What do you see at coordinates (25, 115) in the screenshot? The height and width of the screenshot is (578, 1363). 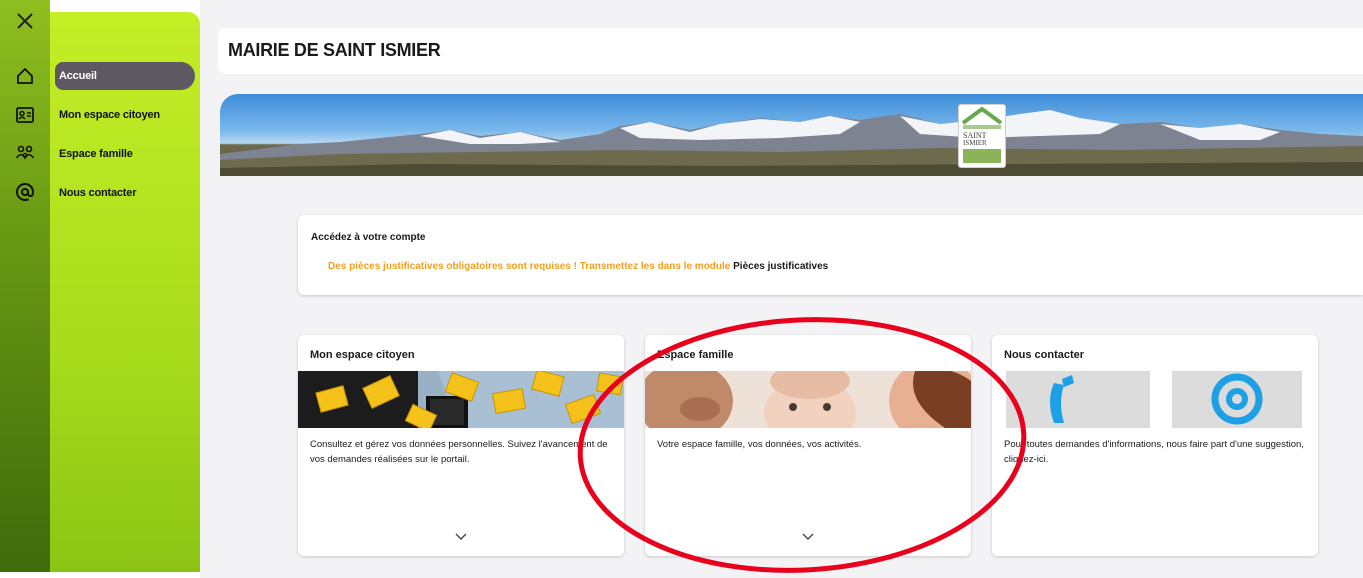 I see `id-card-icon` at bounding box center [25, 115].